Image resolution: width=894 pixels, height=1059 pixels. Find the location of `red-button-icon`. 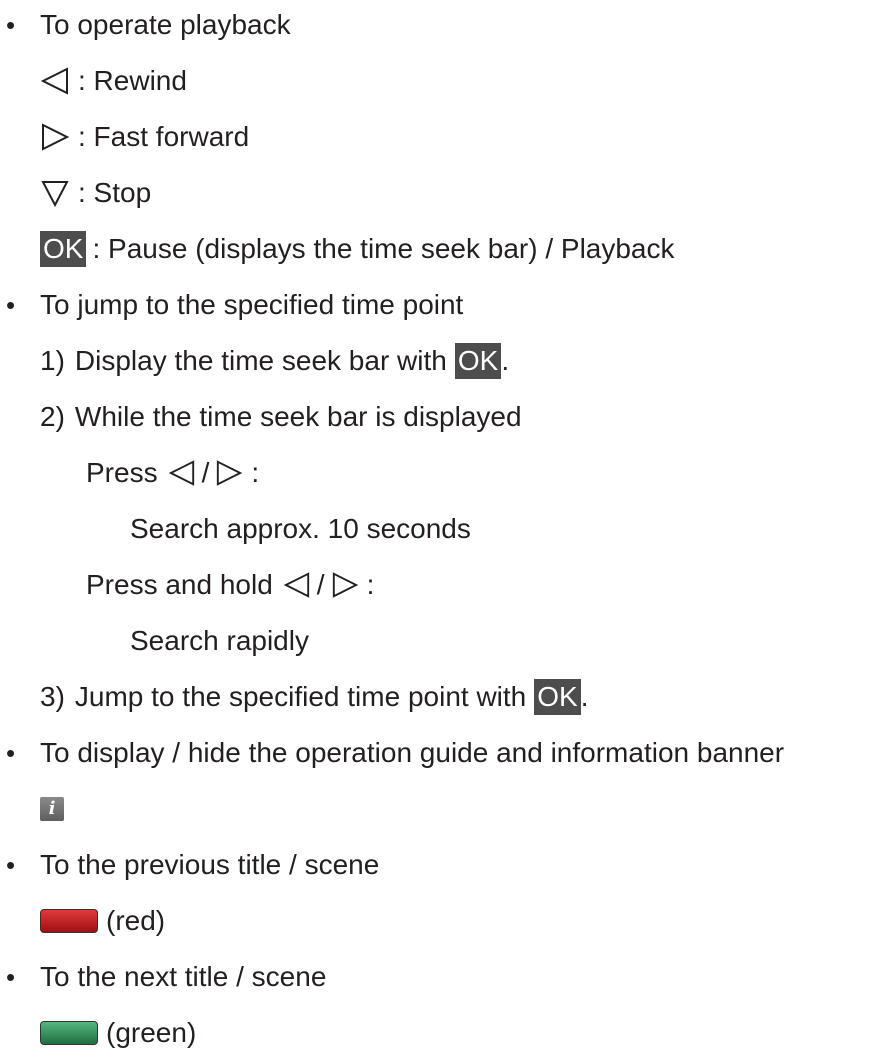

red-button-icon is located at coordinates (69, 921).